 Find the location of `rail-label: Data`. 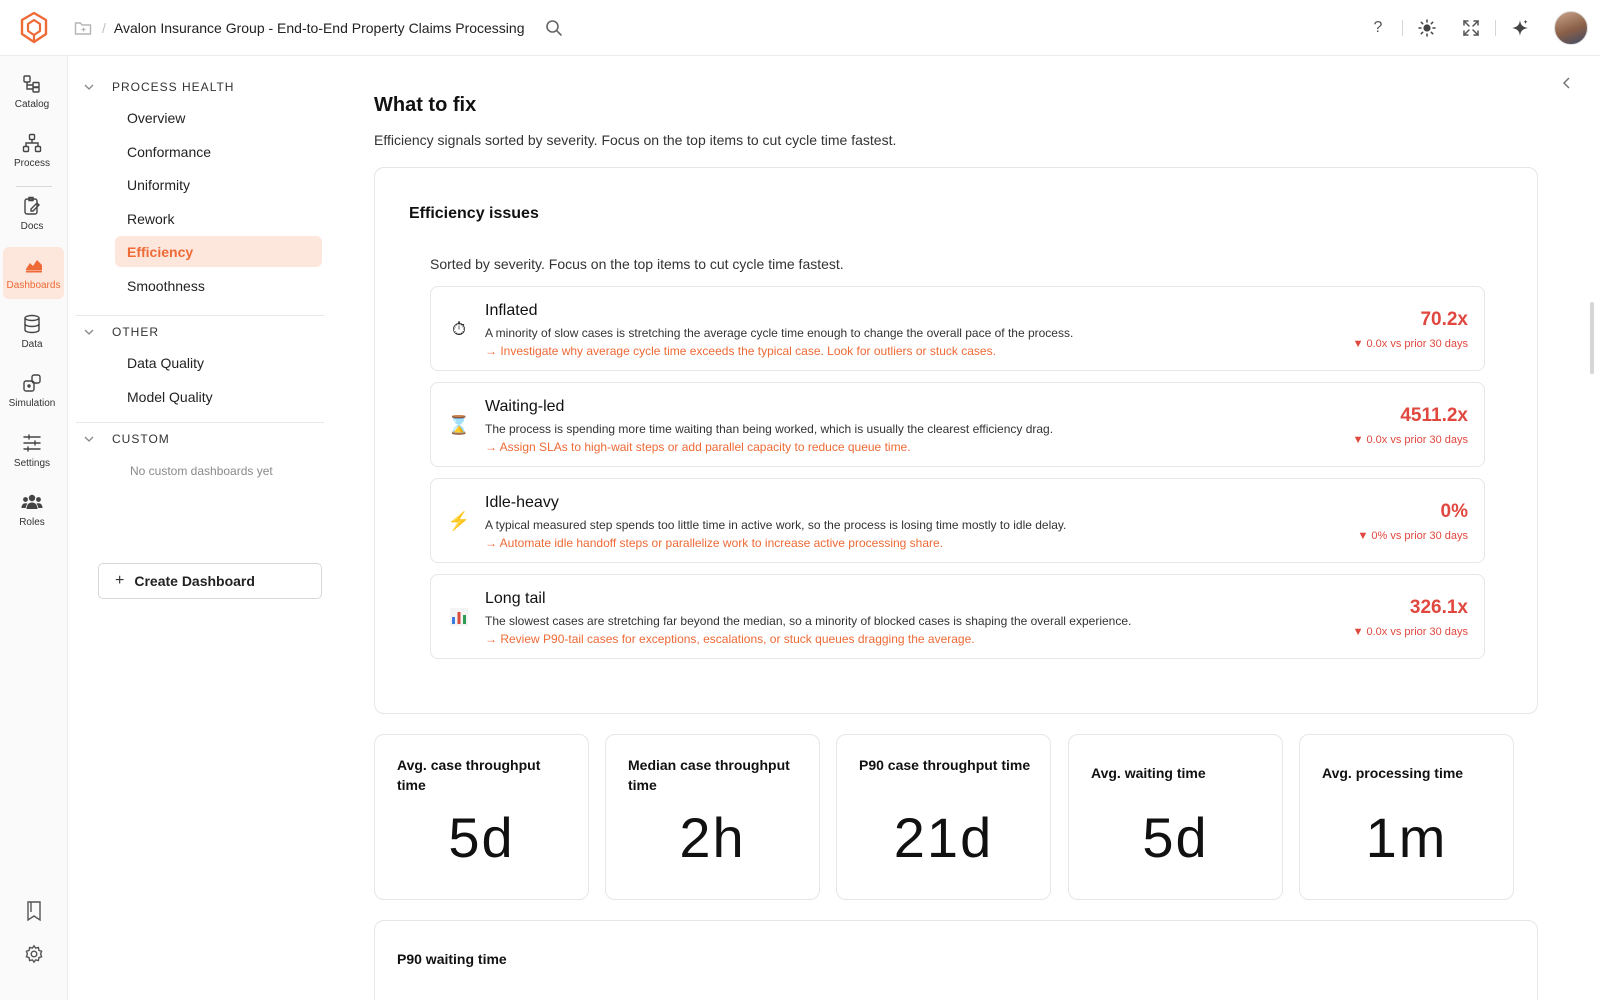

rail-label: Data is located at coordinates (32, 344).